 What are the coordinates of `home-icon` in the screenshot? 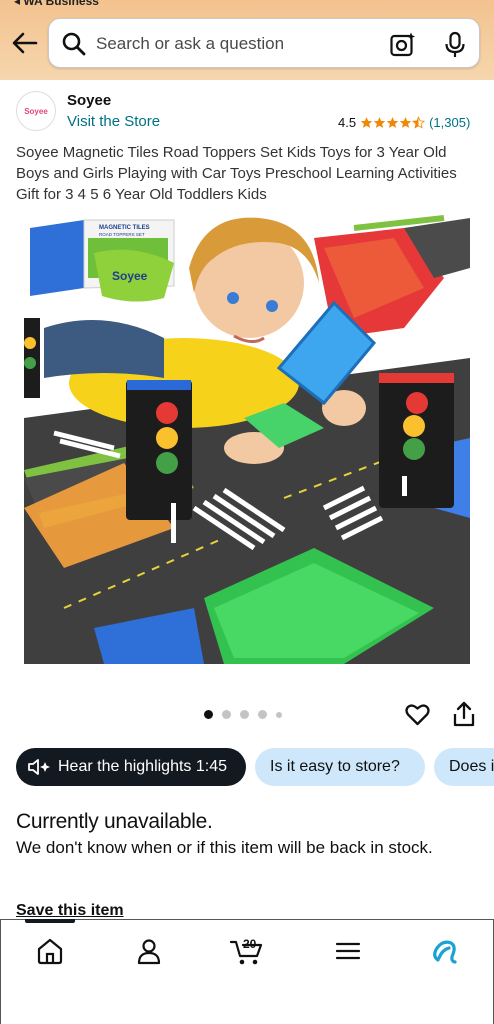 It's located at (50, 951).